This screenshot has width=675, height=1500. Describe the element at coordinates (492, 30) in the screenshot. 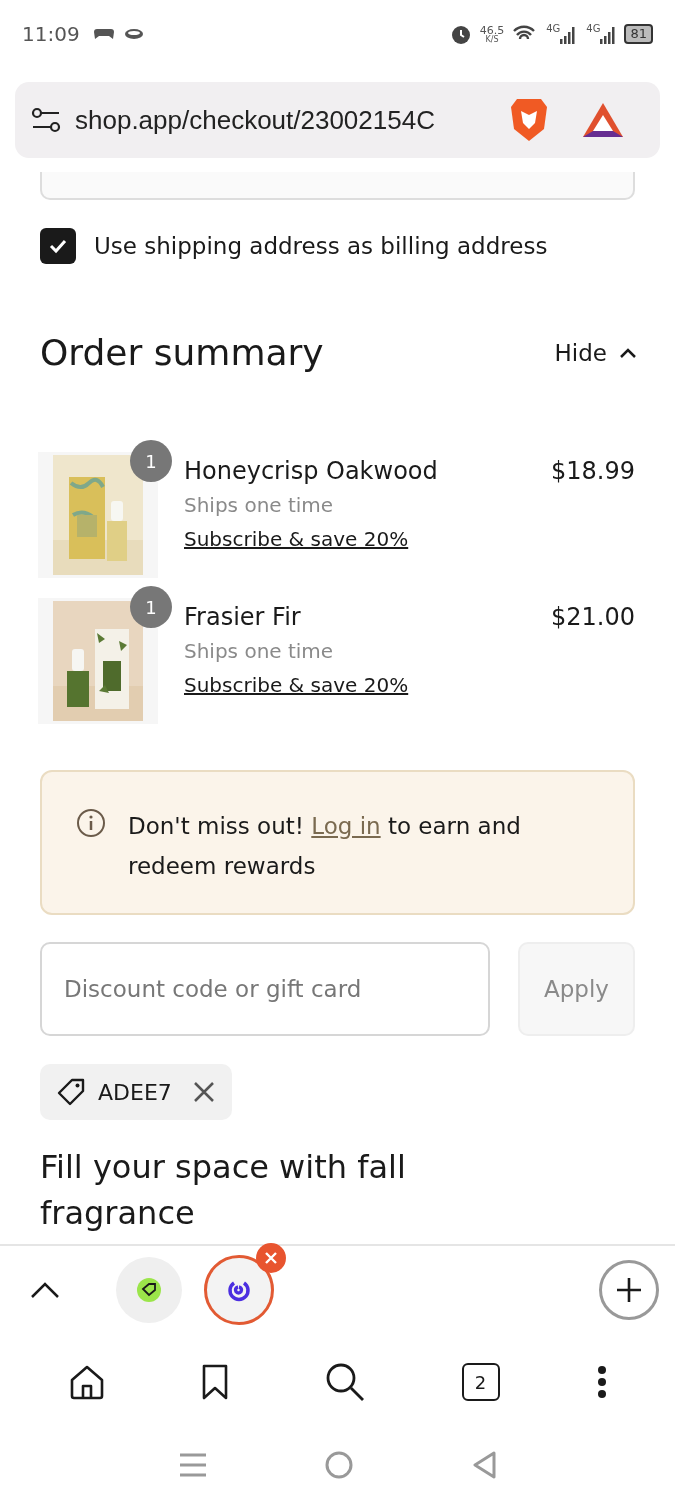

I see `speed-text: 46.5` at that location.